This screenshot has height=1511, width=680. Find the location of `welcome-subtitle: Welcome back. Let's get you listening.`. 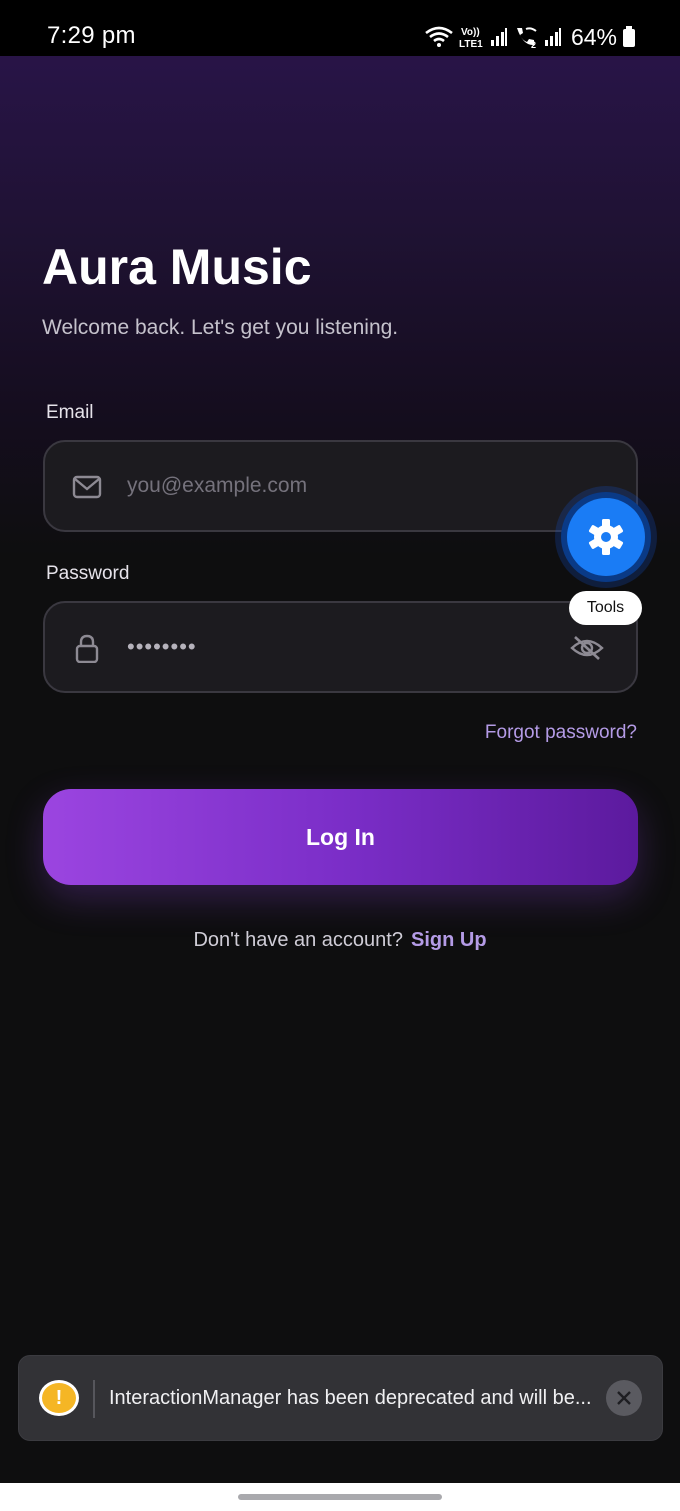

welcome-subtitle: Welcome back. Let's get you listening. is located at coordinates (220, 327).